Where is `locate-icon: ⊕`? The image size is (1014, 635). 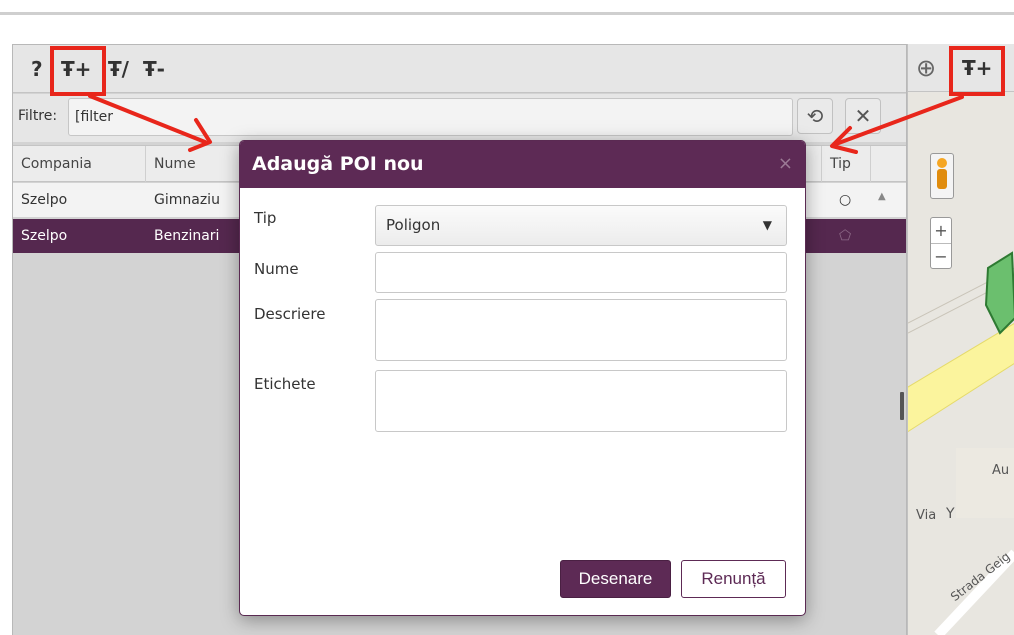 locate-icon: ⊕ is located at coordinates (926, 68).